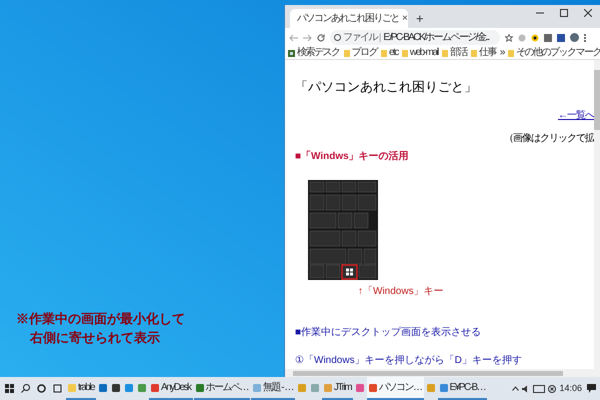 The width and height of the screenshot is (600, 400). I want to click on windows-logo-icon, so click(9, 388).